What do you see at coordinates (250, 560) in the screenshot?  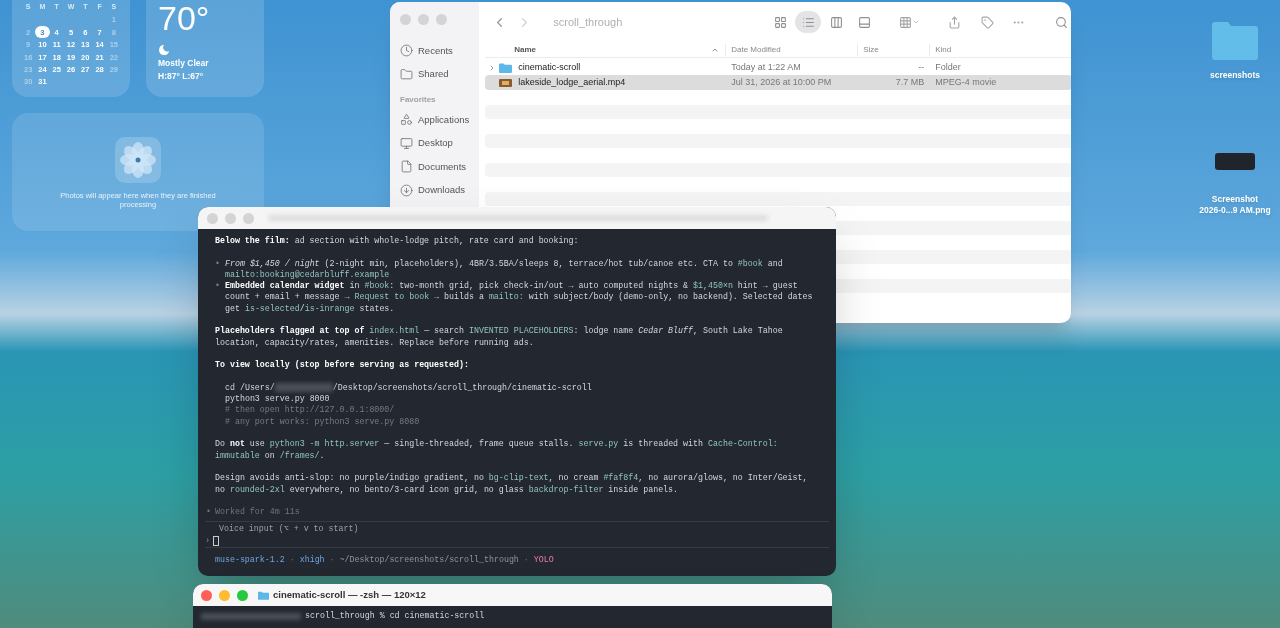 I see `status-model: muse-spark-1.2` at bounding box center [250, 560].